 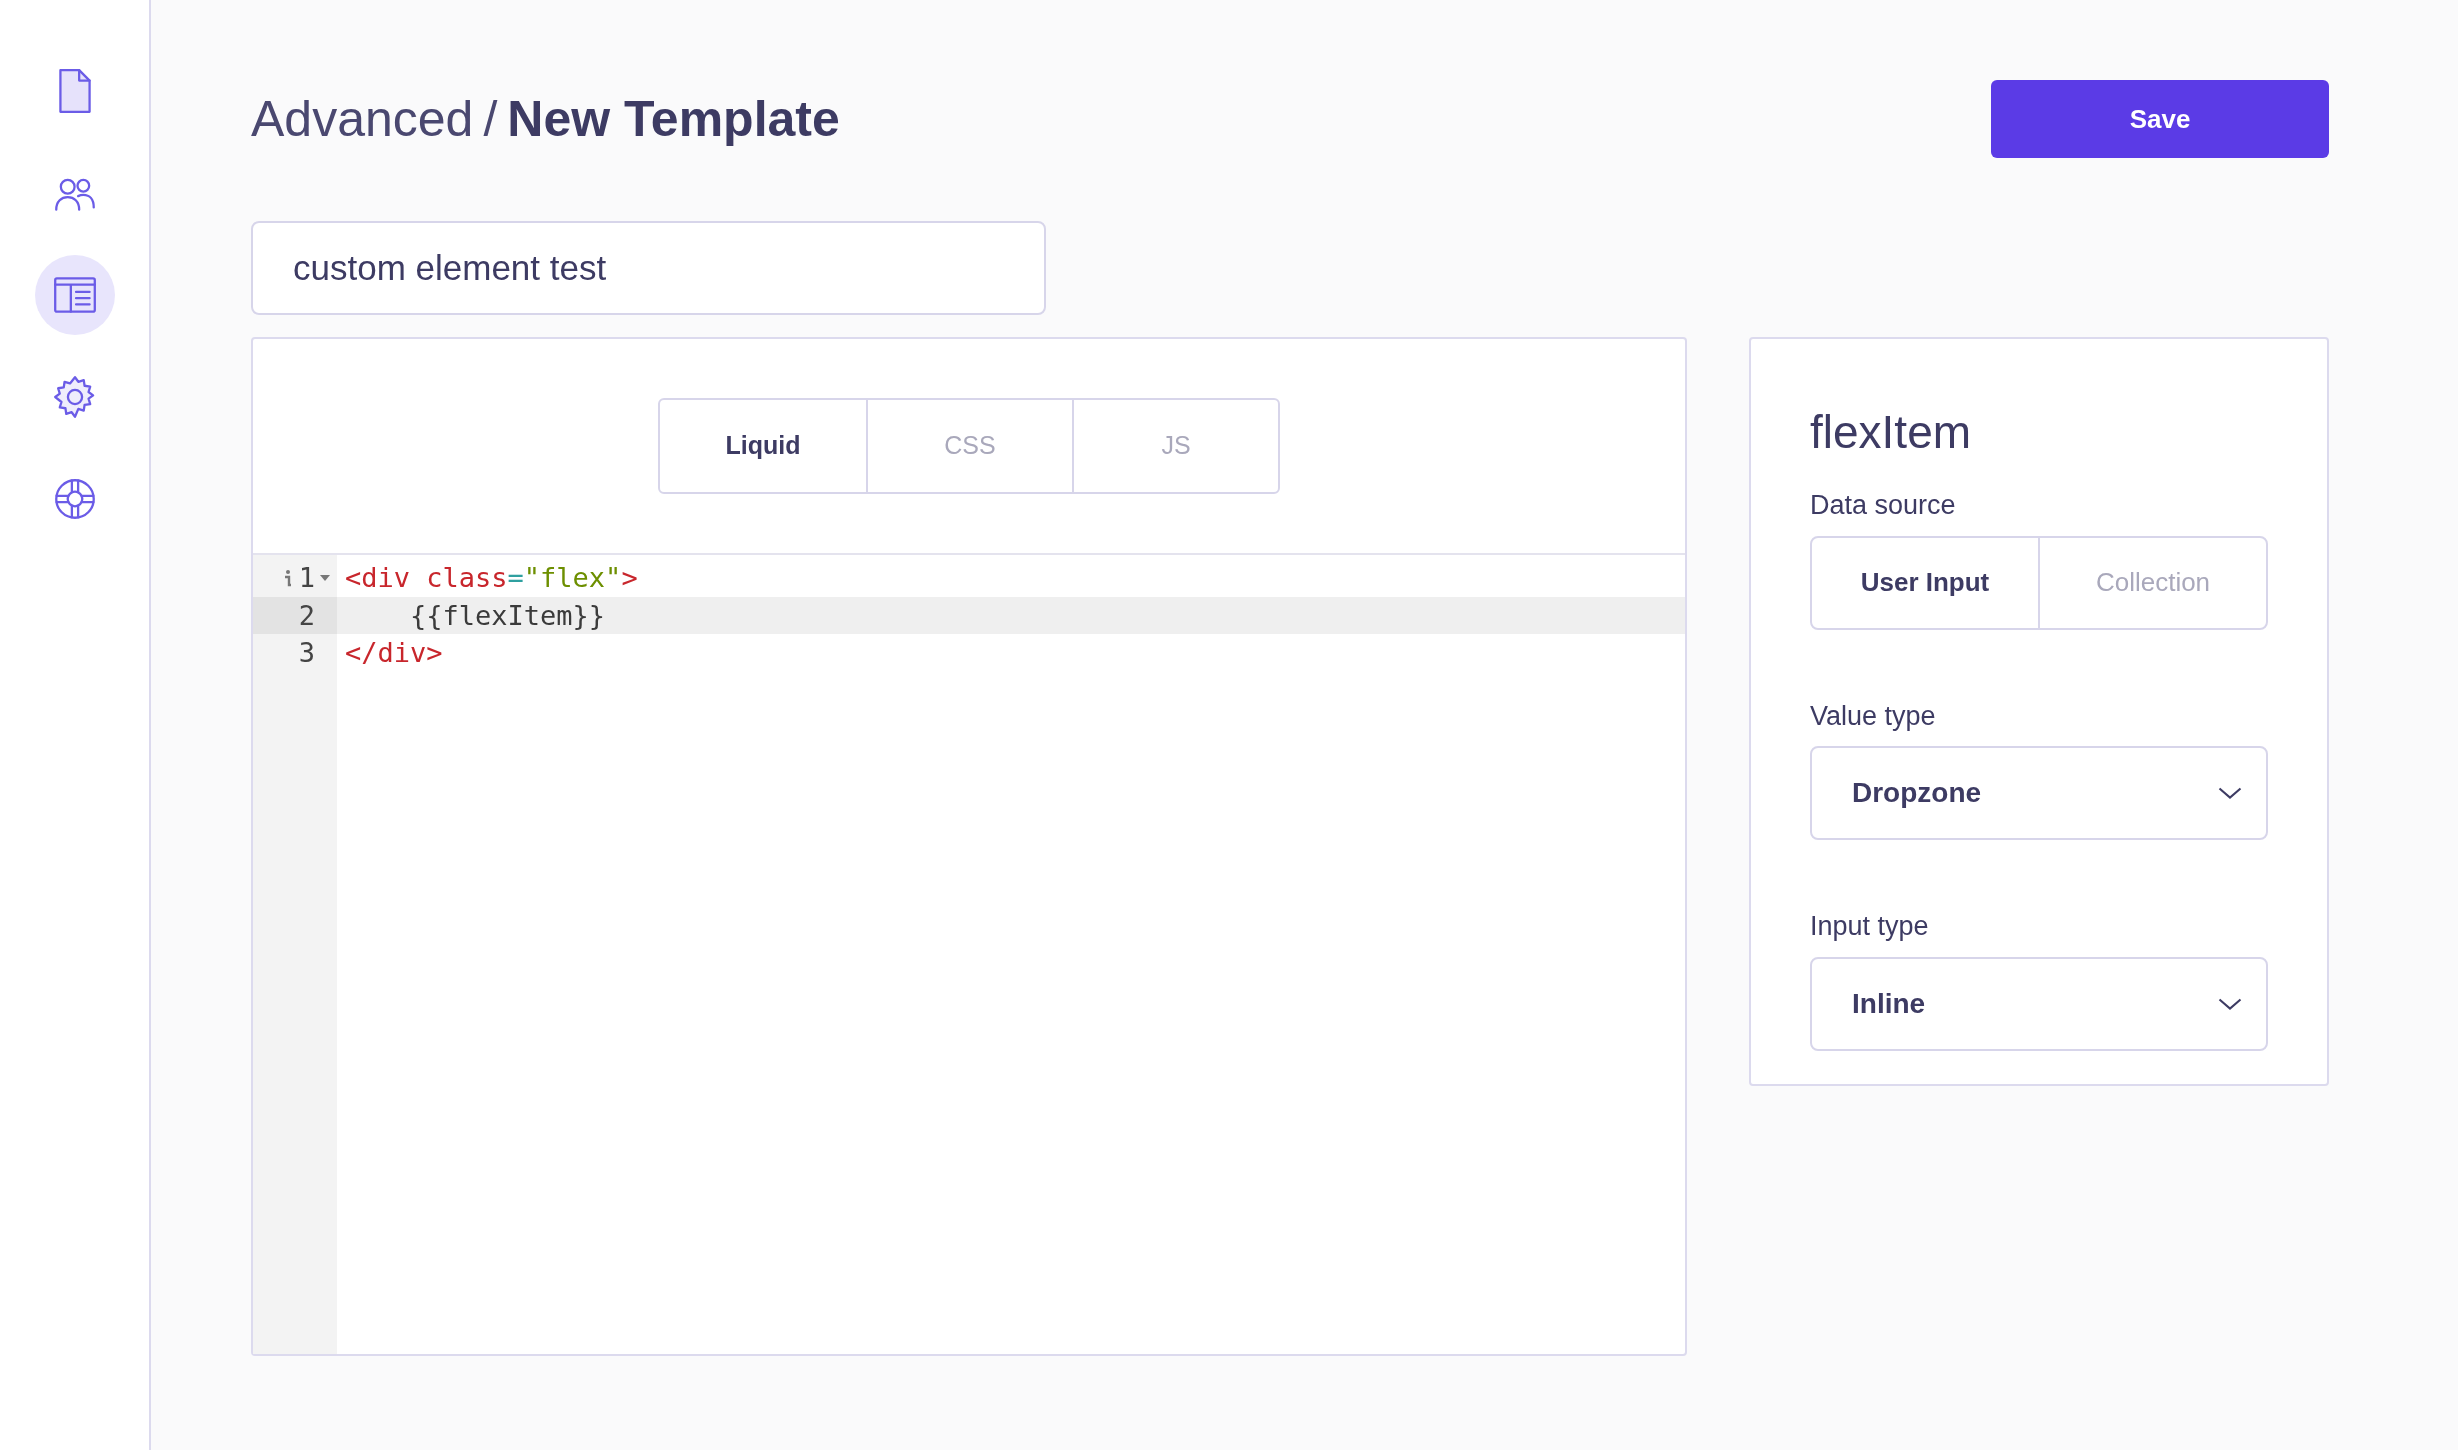 What do you see at coordinates (1873, 716) in the screenshot?
I see `field-label: Value type` at bounding box center [1873, 716].